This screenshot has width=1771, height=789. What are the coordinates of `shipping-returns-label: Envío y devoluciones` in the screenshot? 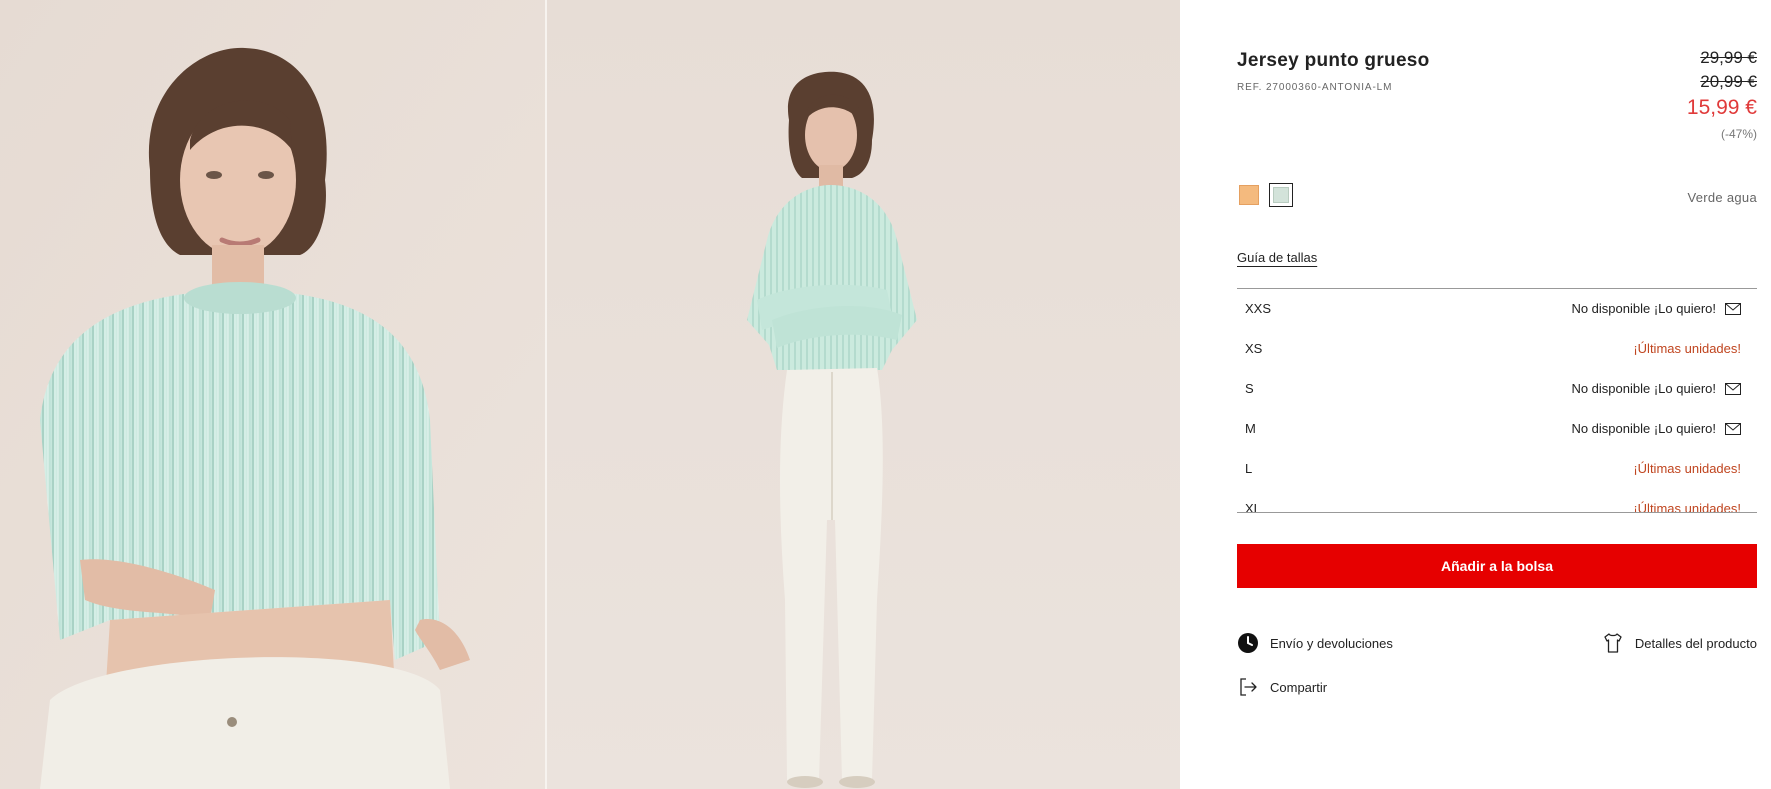 It's located at (1331, 643).